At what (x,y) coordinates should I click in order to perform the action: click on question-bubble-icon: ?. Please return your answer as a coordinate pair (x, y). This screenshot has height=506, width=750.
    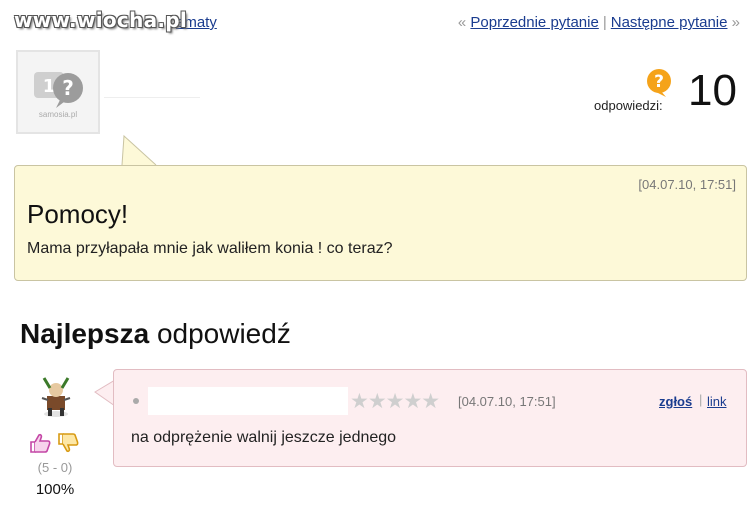
    Looking at the image, I should click on (659, 83).